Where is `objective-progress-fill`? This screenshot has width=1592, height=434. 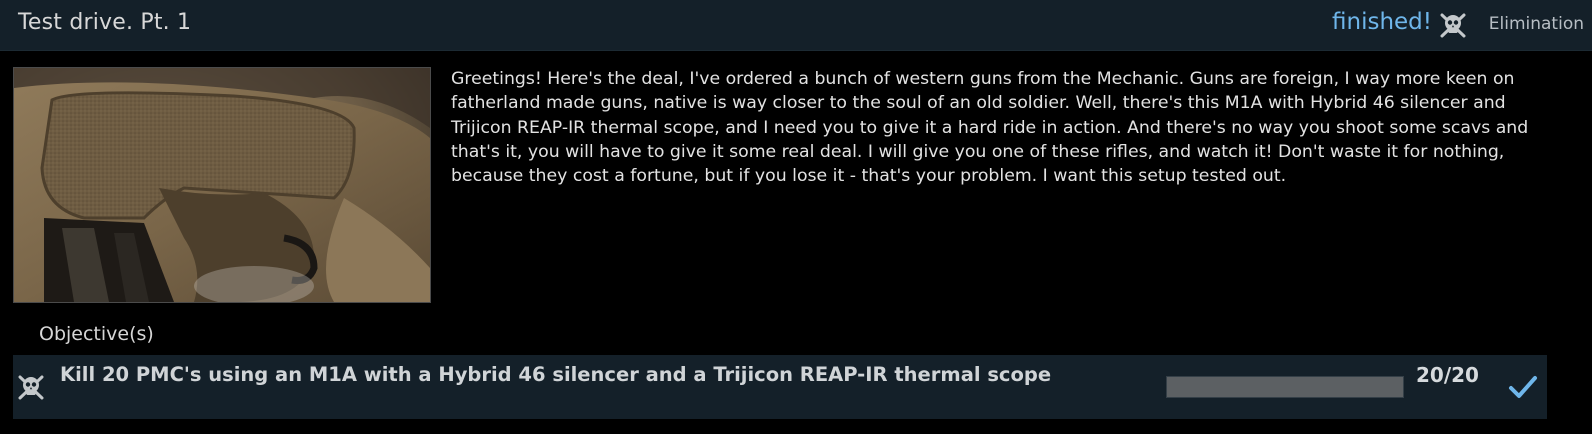
objective-progress-fill is located at coordinates (1285, 387).